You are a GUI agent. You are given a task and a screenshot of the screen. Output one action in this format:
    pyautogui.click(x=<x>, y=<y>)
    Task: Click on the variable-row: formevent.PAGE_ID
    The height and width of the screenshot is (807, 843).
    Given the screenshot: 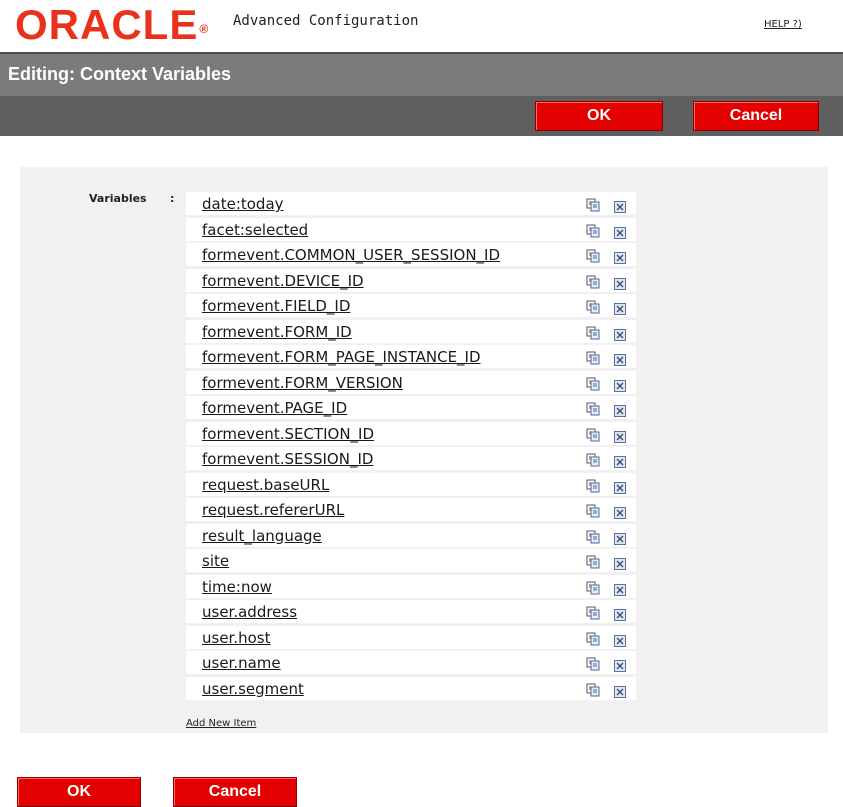 What is the action you would take?
    pyautogui.click(x=411, y=407)
    